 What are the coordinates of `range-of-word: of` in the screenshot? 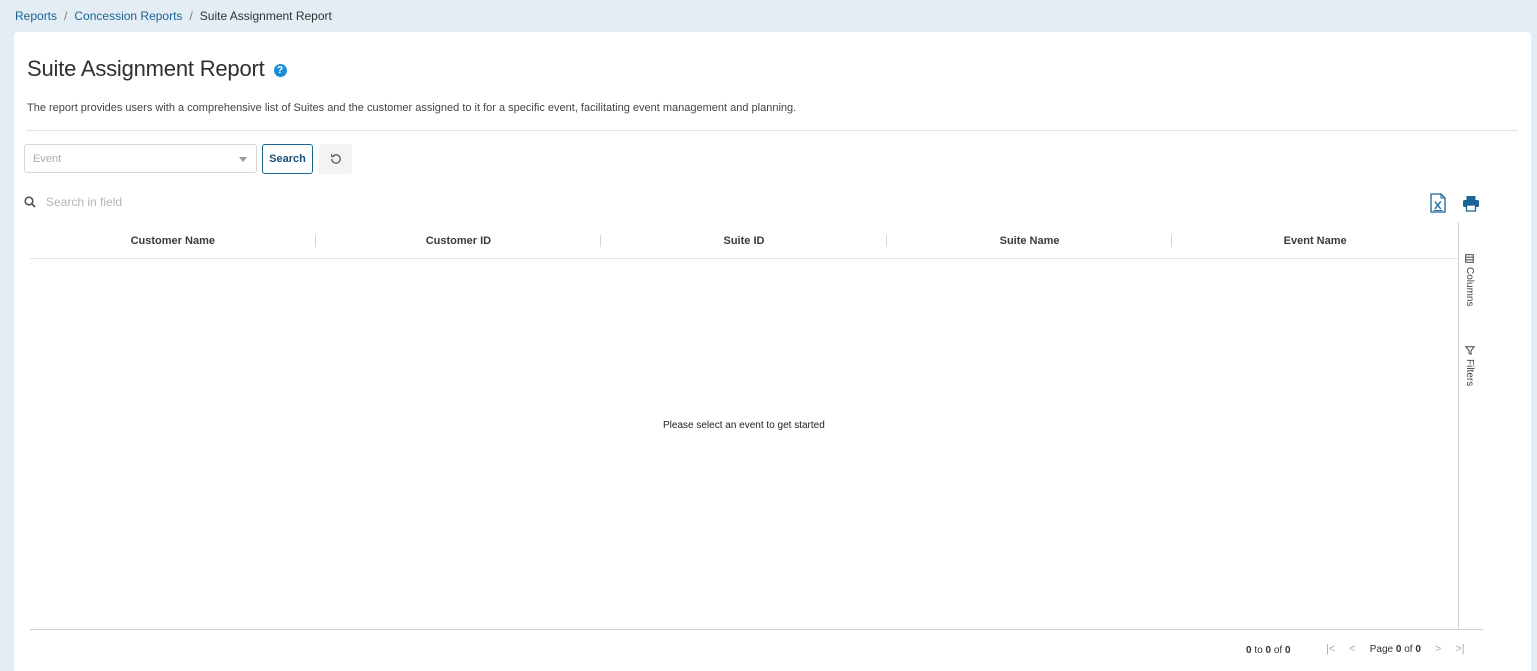 It's located at (1278, 650).